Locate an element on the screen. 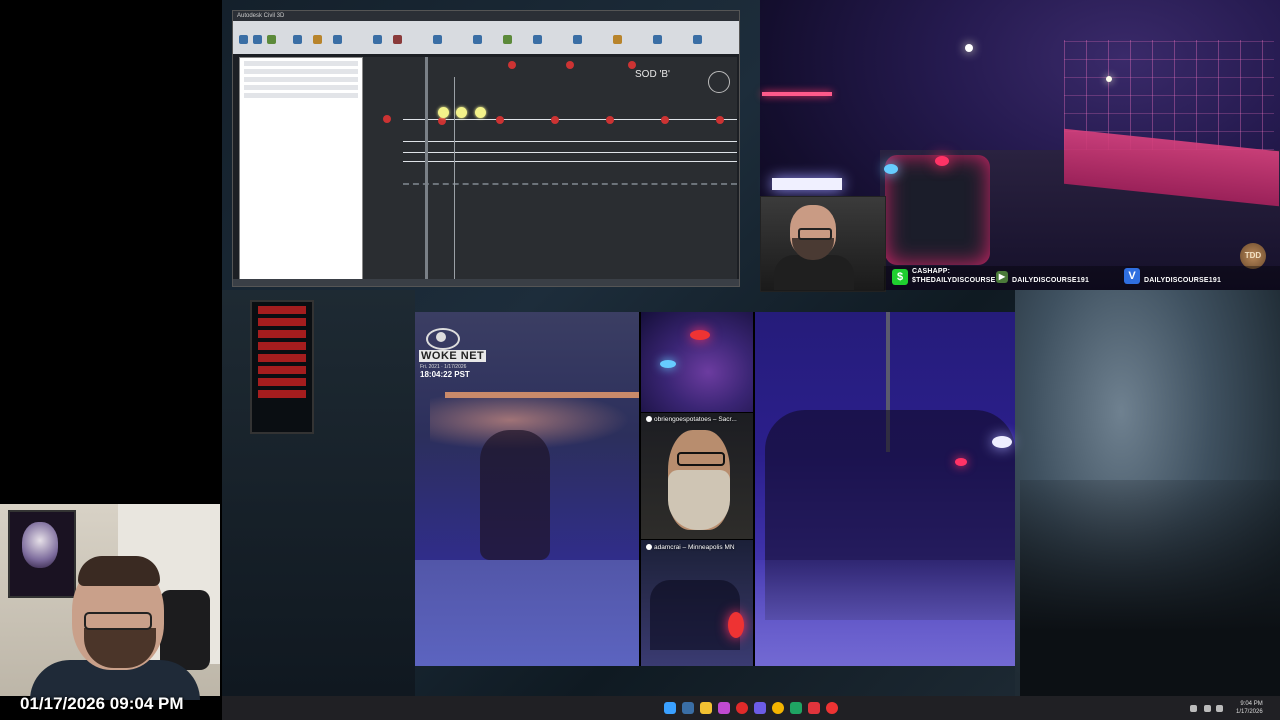 This screenshot has width=1280, height=720. cashapp-label: CASHAPP: is located at coordinates (931, 271).